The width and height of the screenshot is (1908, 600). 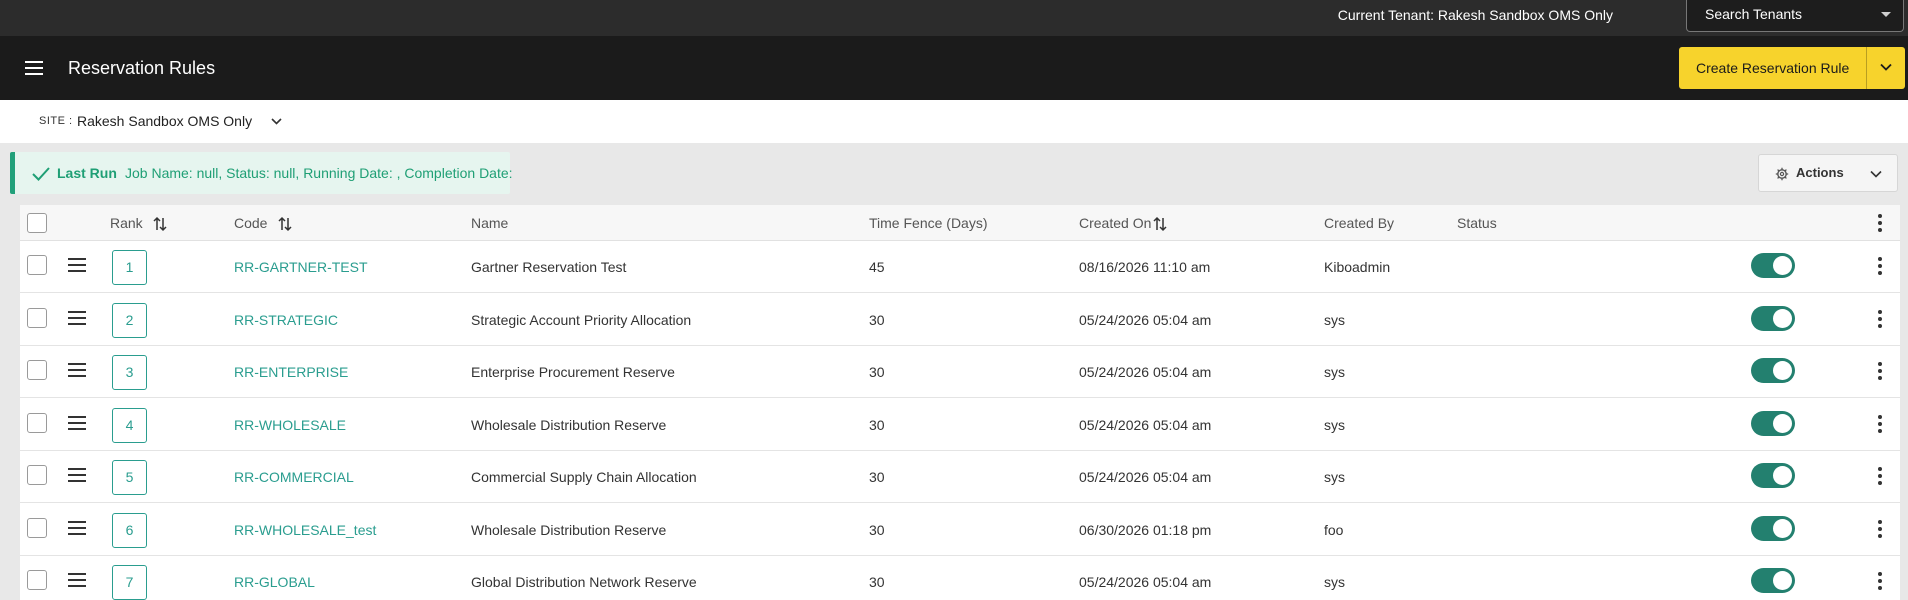 What do you see at coordinates (928, 223) in the screenshot?
I see `column-header-time-fence: Time Fence (Days)` at bounding box center [928, 223].